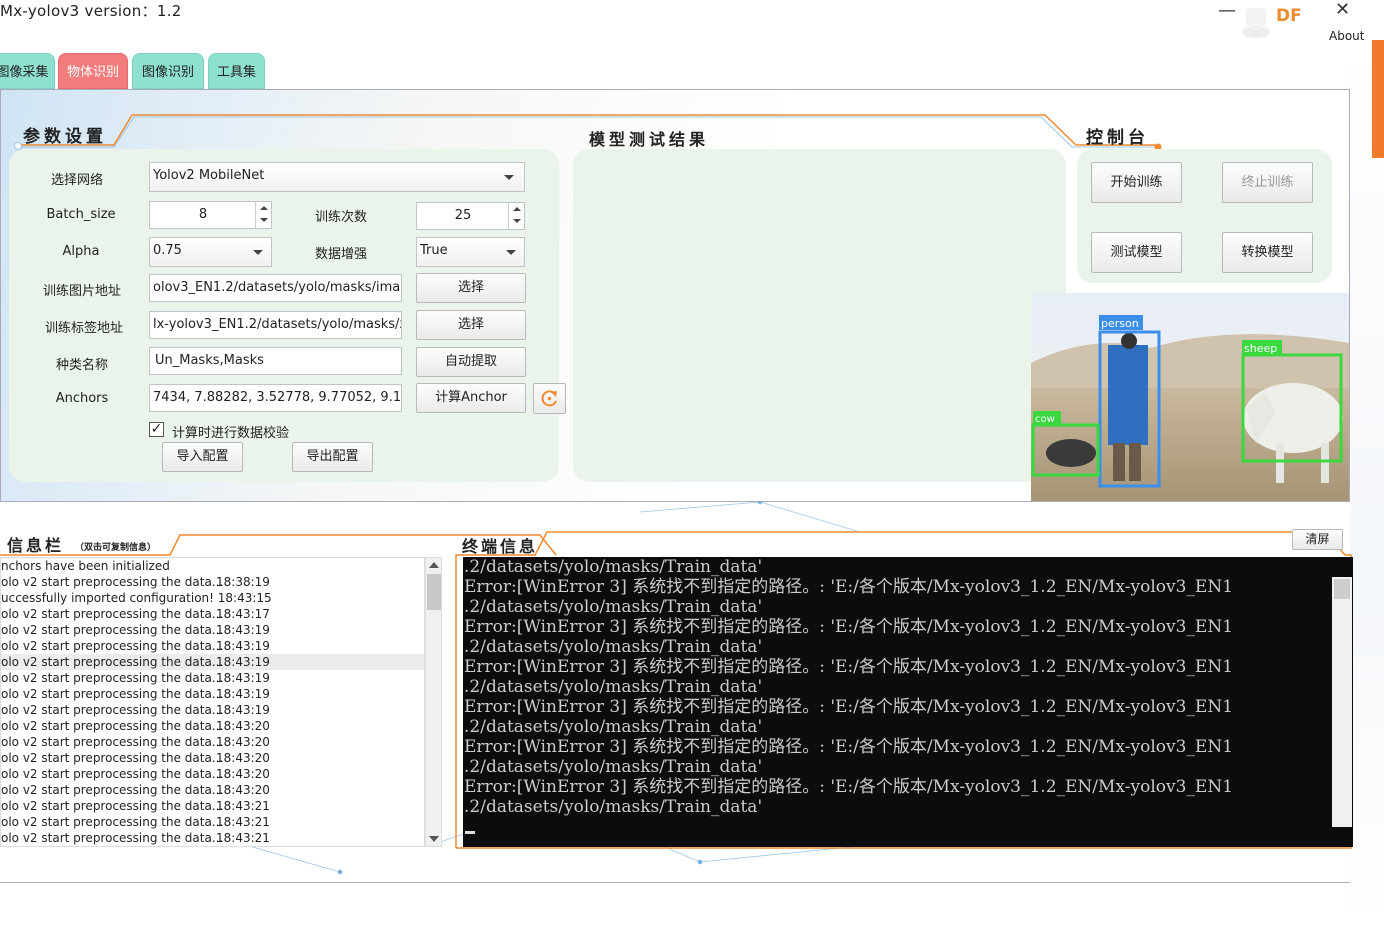 The width and height of the screenshot is (1384, 929). What do you see at coordinates (243, 822) in the screenshot?
I see `log-time: 18:43:21` at bounding box center [243, 822].